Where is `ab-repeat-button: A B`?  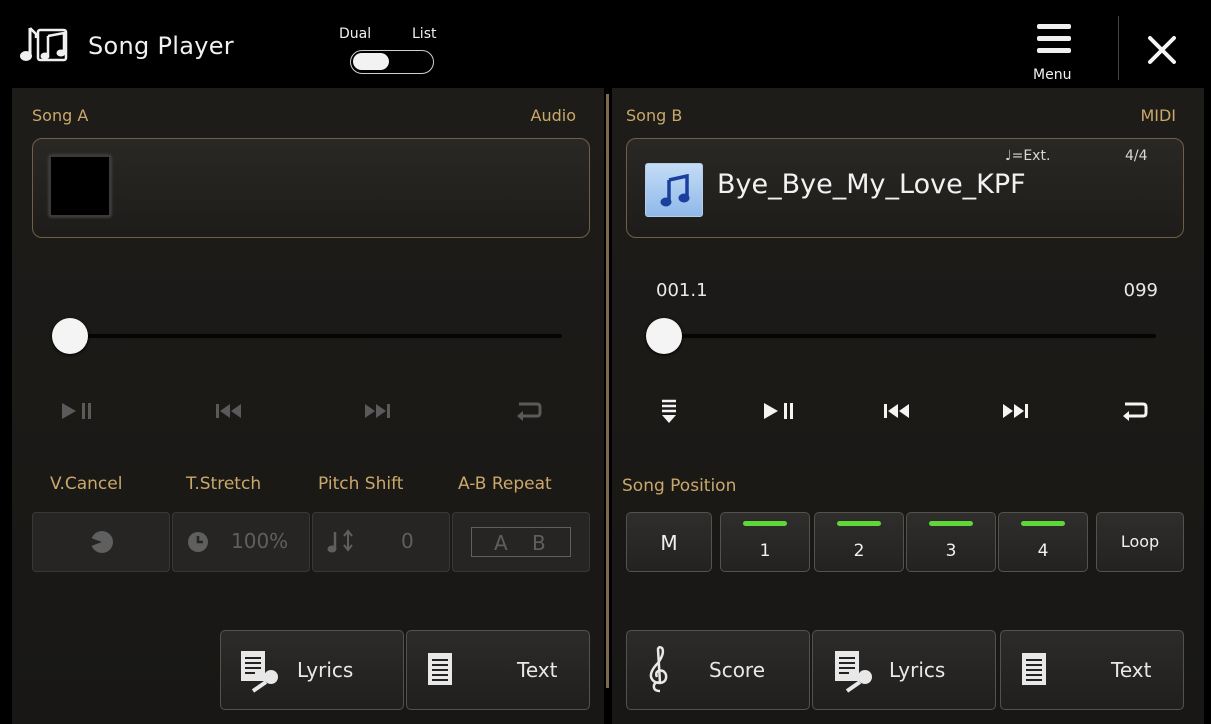
ab-repeat-button: A B is located at coordinates (521, 542).